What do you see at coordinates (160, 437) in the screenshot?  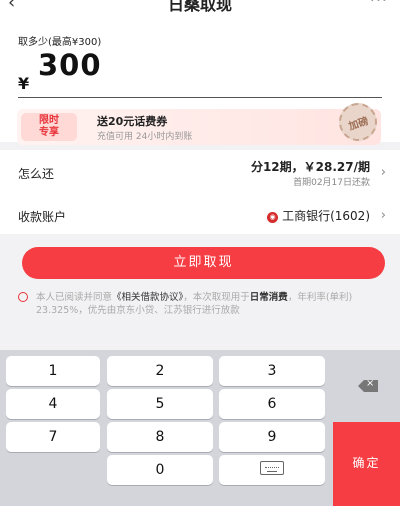 I see `key-8: 8` at bounding box center [160, 437].